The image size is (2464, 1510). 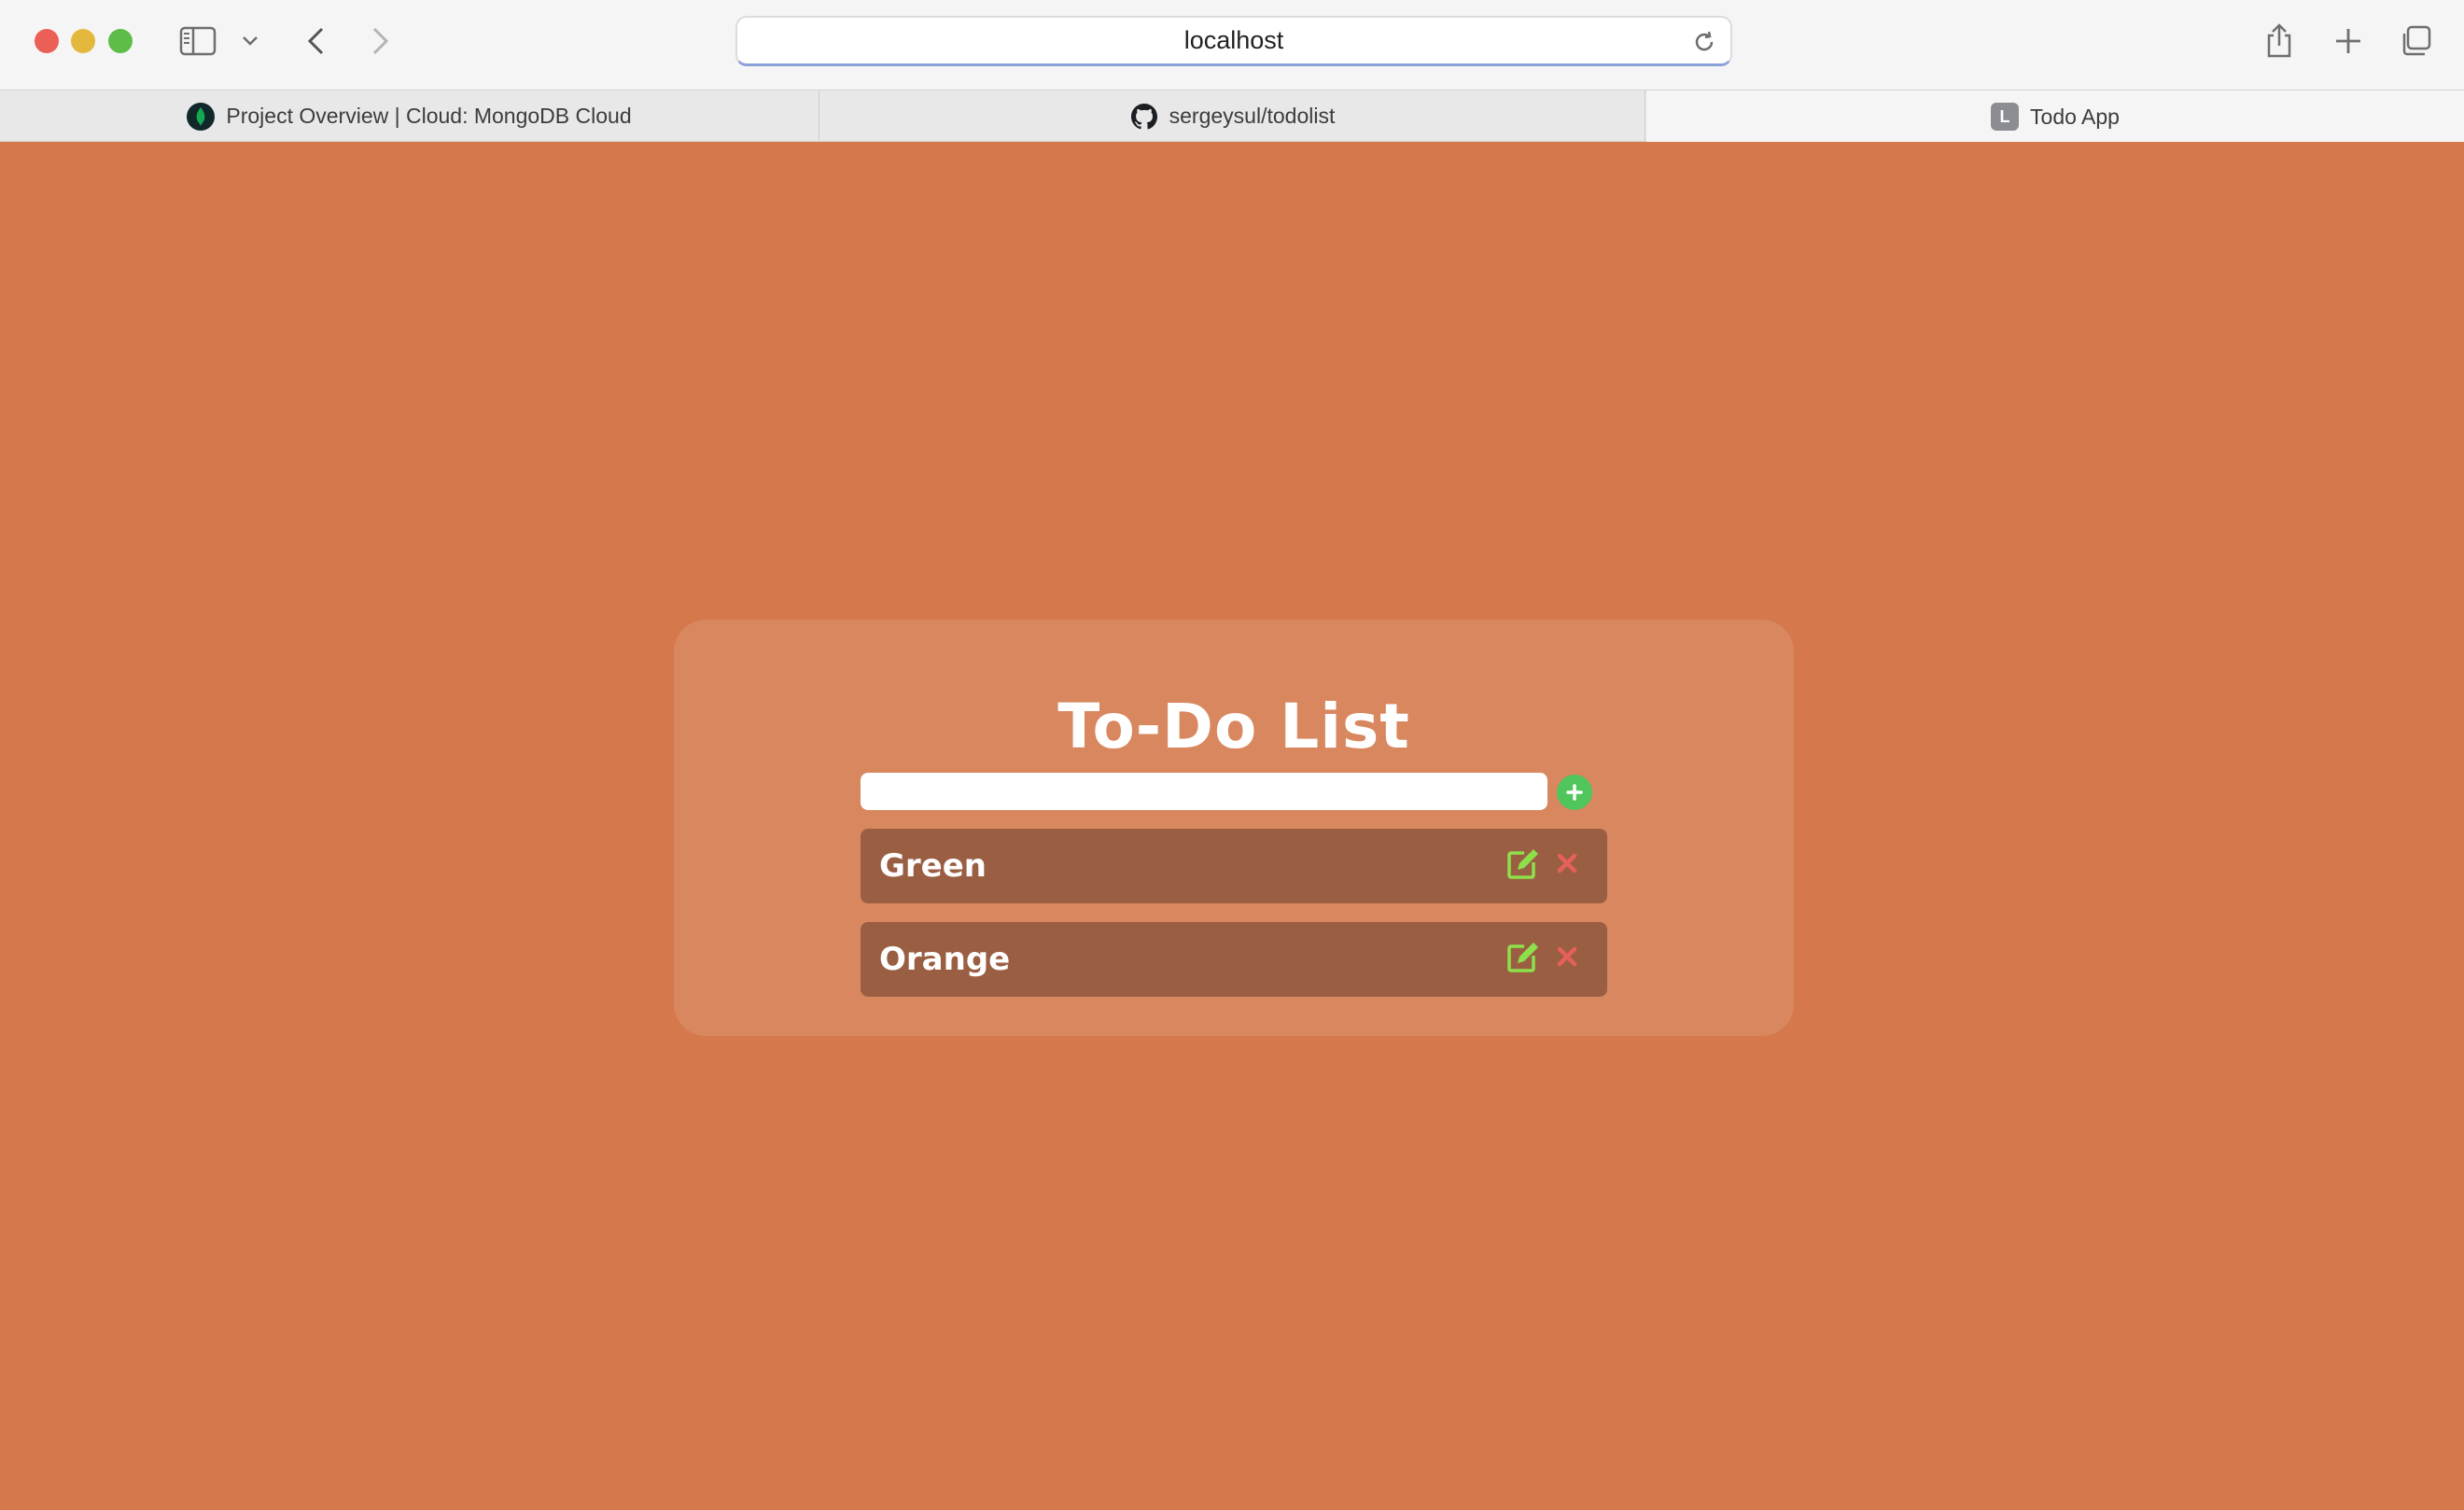 I want to click on tab-todo-app: L Todo App, so click(x=2055, y=117).